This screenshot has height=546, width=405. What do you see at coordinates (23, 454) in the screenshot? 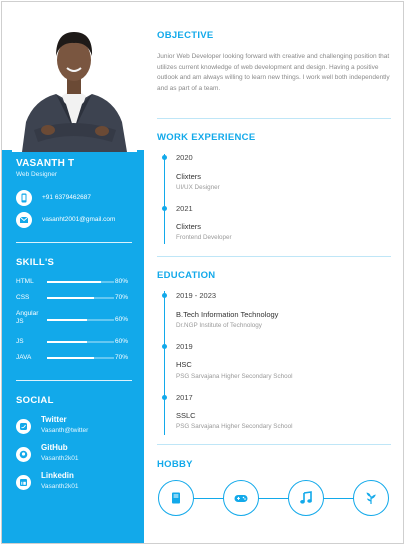
I see `github-icon` at bounding box center [23, 454].